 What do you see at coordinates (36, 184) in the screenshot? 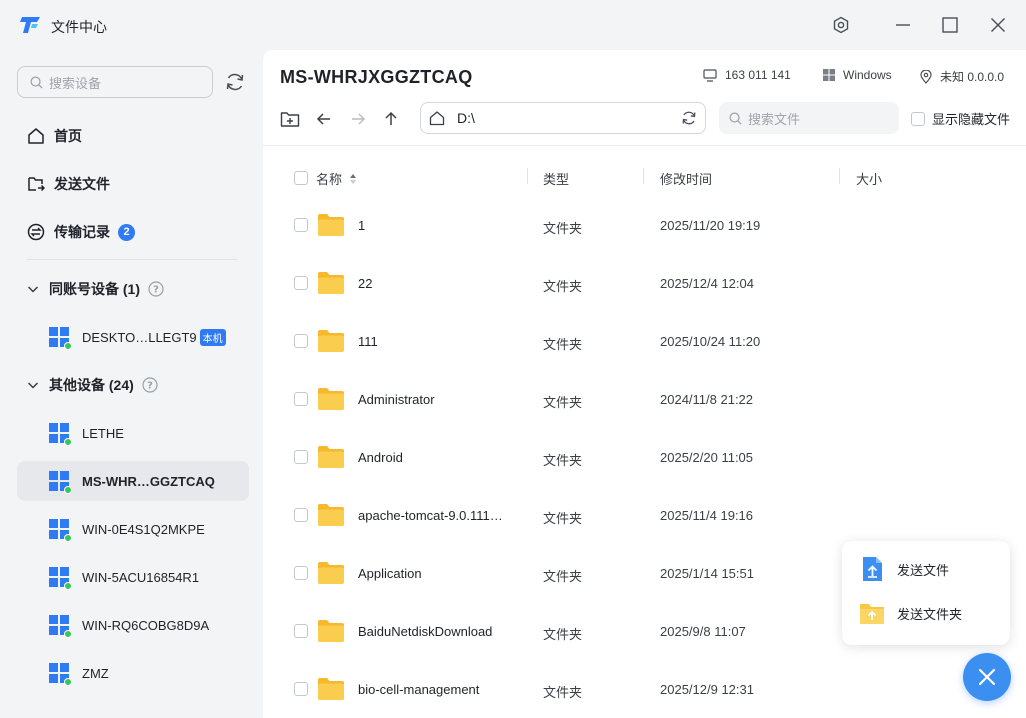
I see `send-file-icon` at bounding box center [36, 184].